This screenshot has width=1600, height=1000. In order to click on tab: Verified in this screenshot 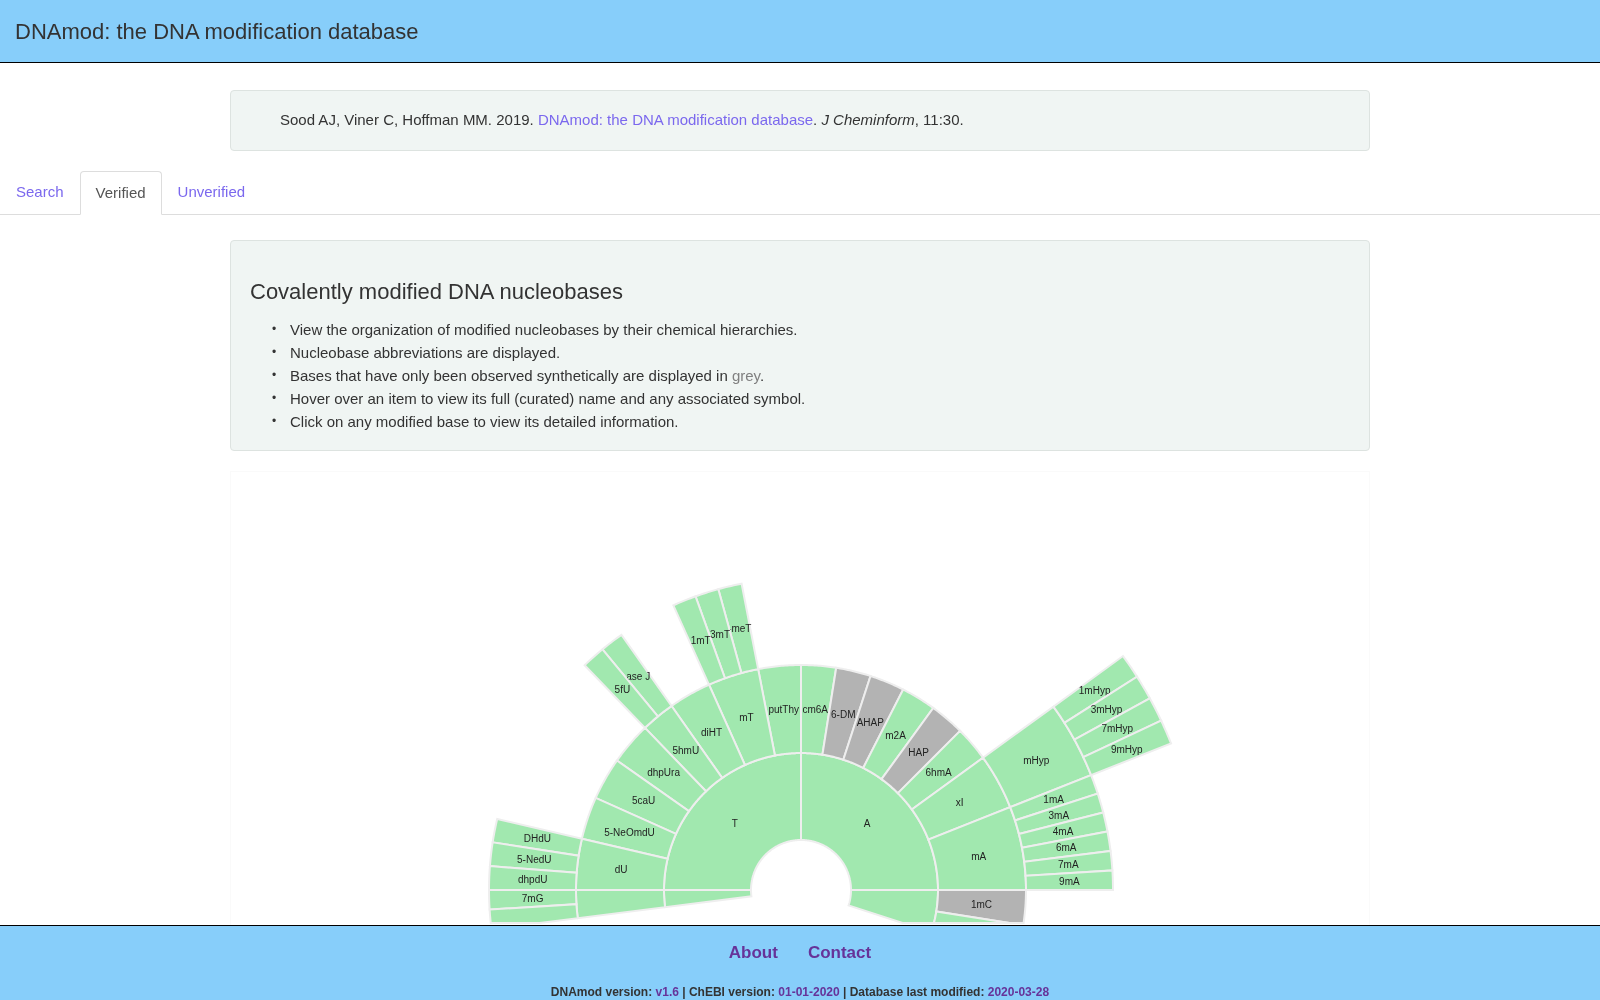, I will do `click(120, 193)`.